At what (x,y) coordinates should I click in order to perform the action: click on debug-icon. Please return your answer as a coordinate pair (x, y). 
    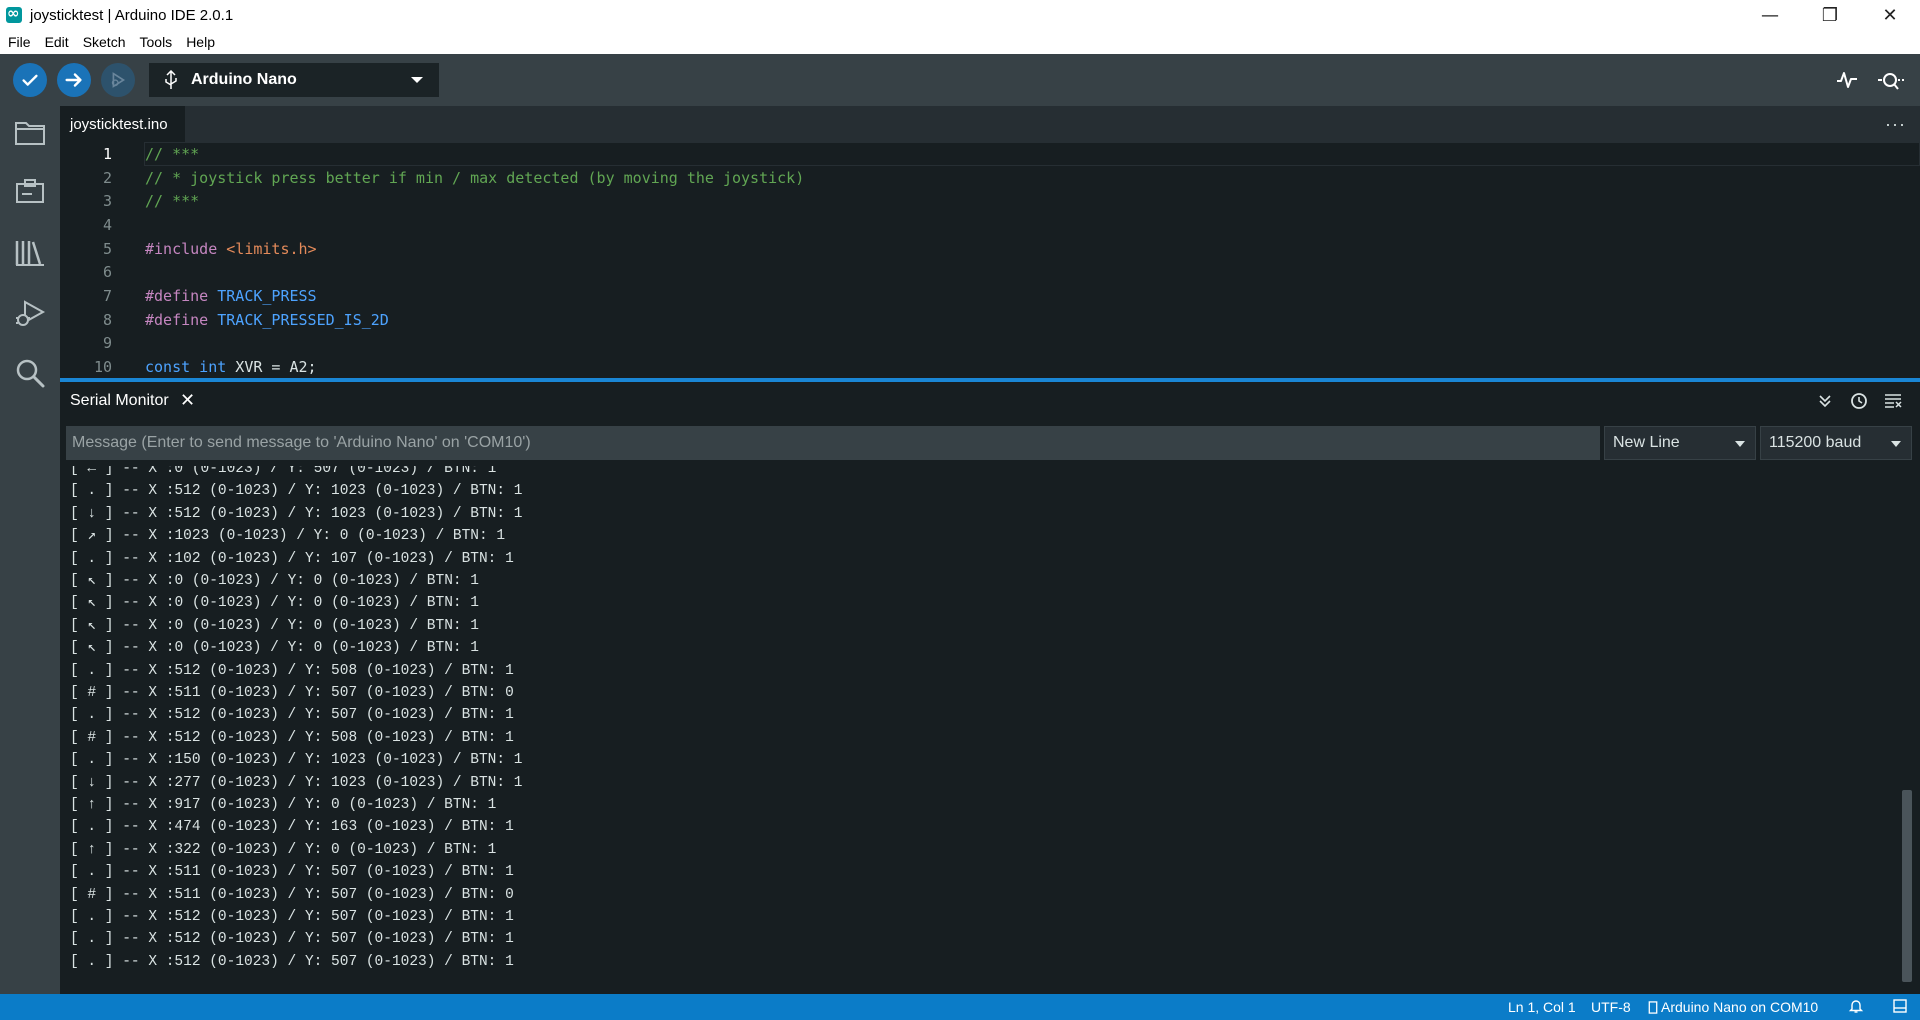
    Looking at the image, I should click on (118, 80).